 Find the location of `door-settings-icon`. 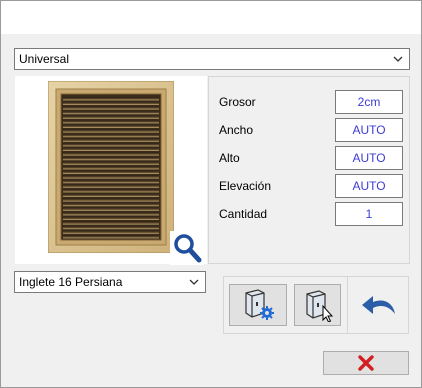

door-settings-icon is located at coordinates (259, 304).